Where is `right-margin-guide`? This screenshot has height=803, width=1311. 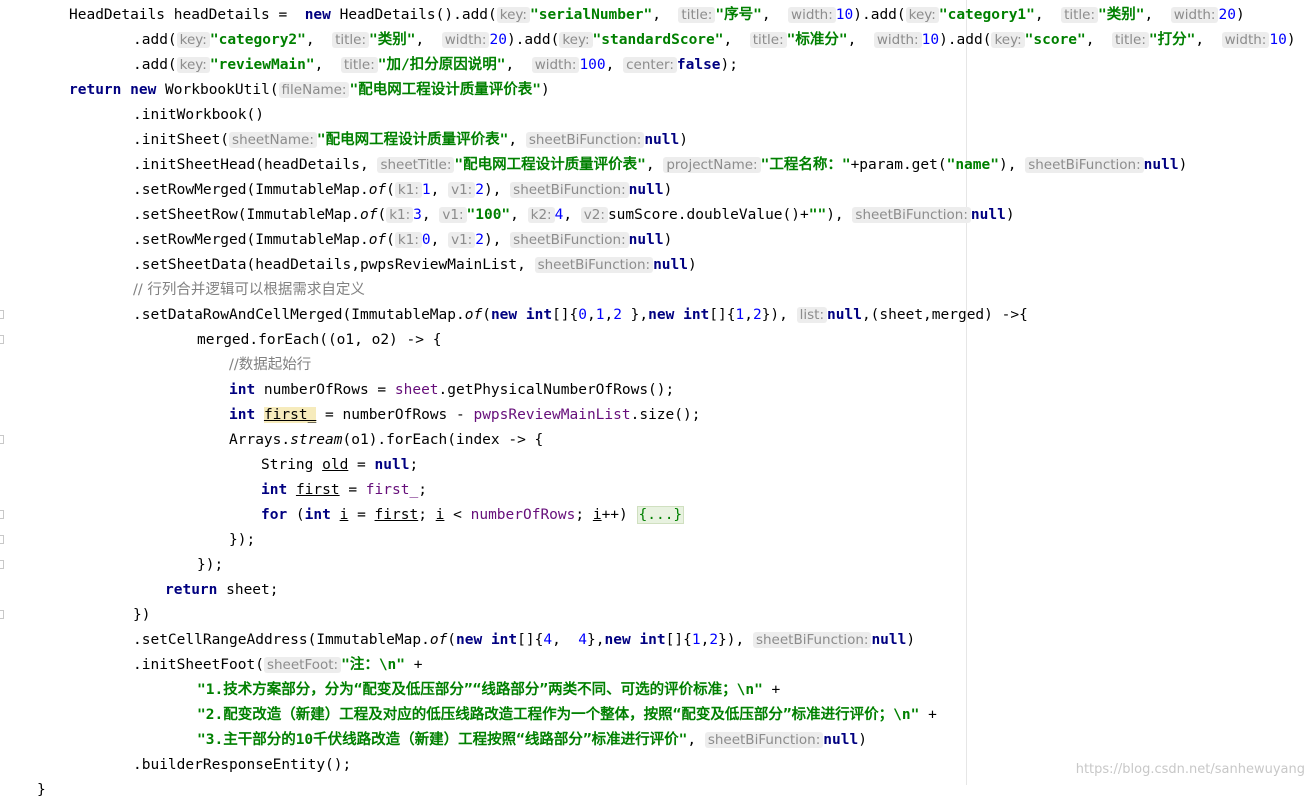
right-margin-guide is located at coordinates (966, 392).